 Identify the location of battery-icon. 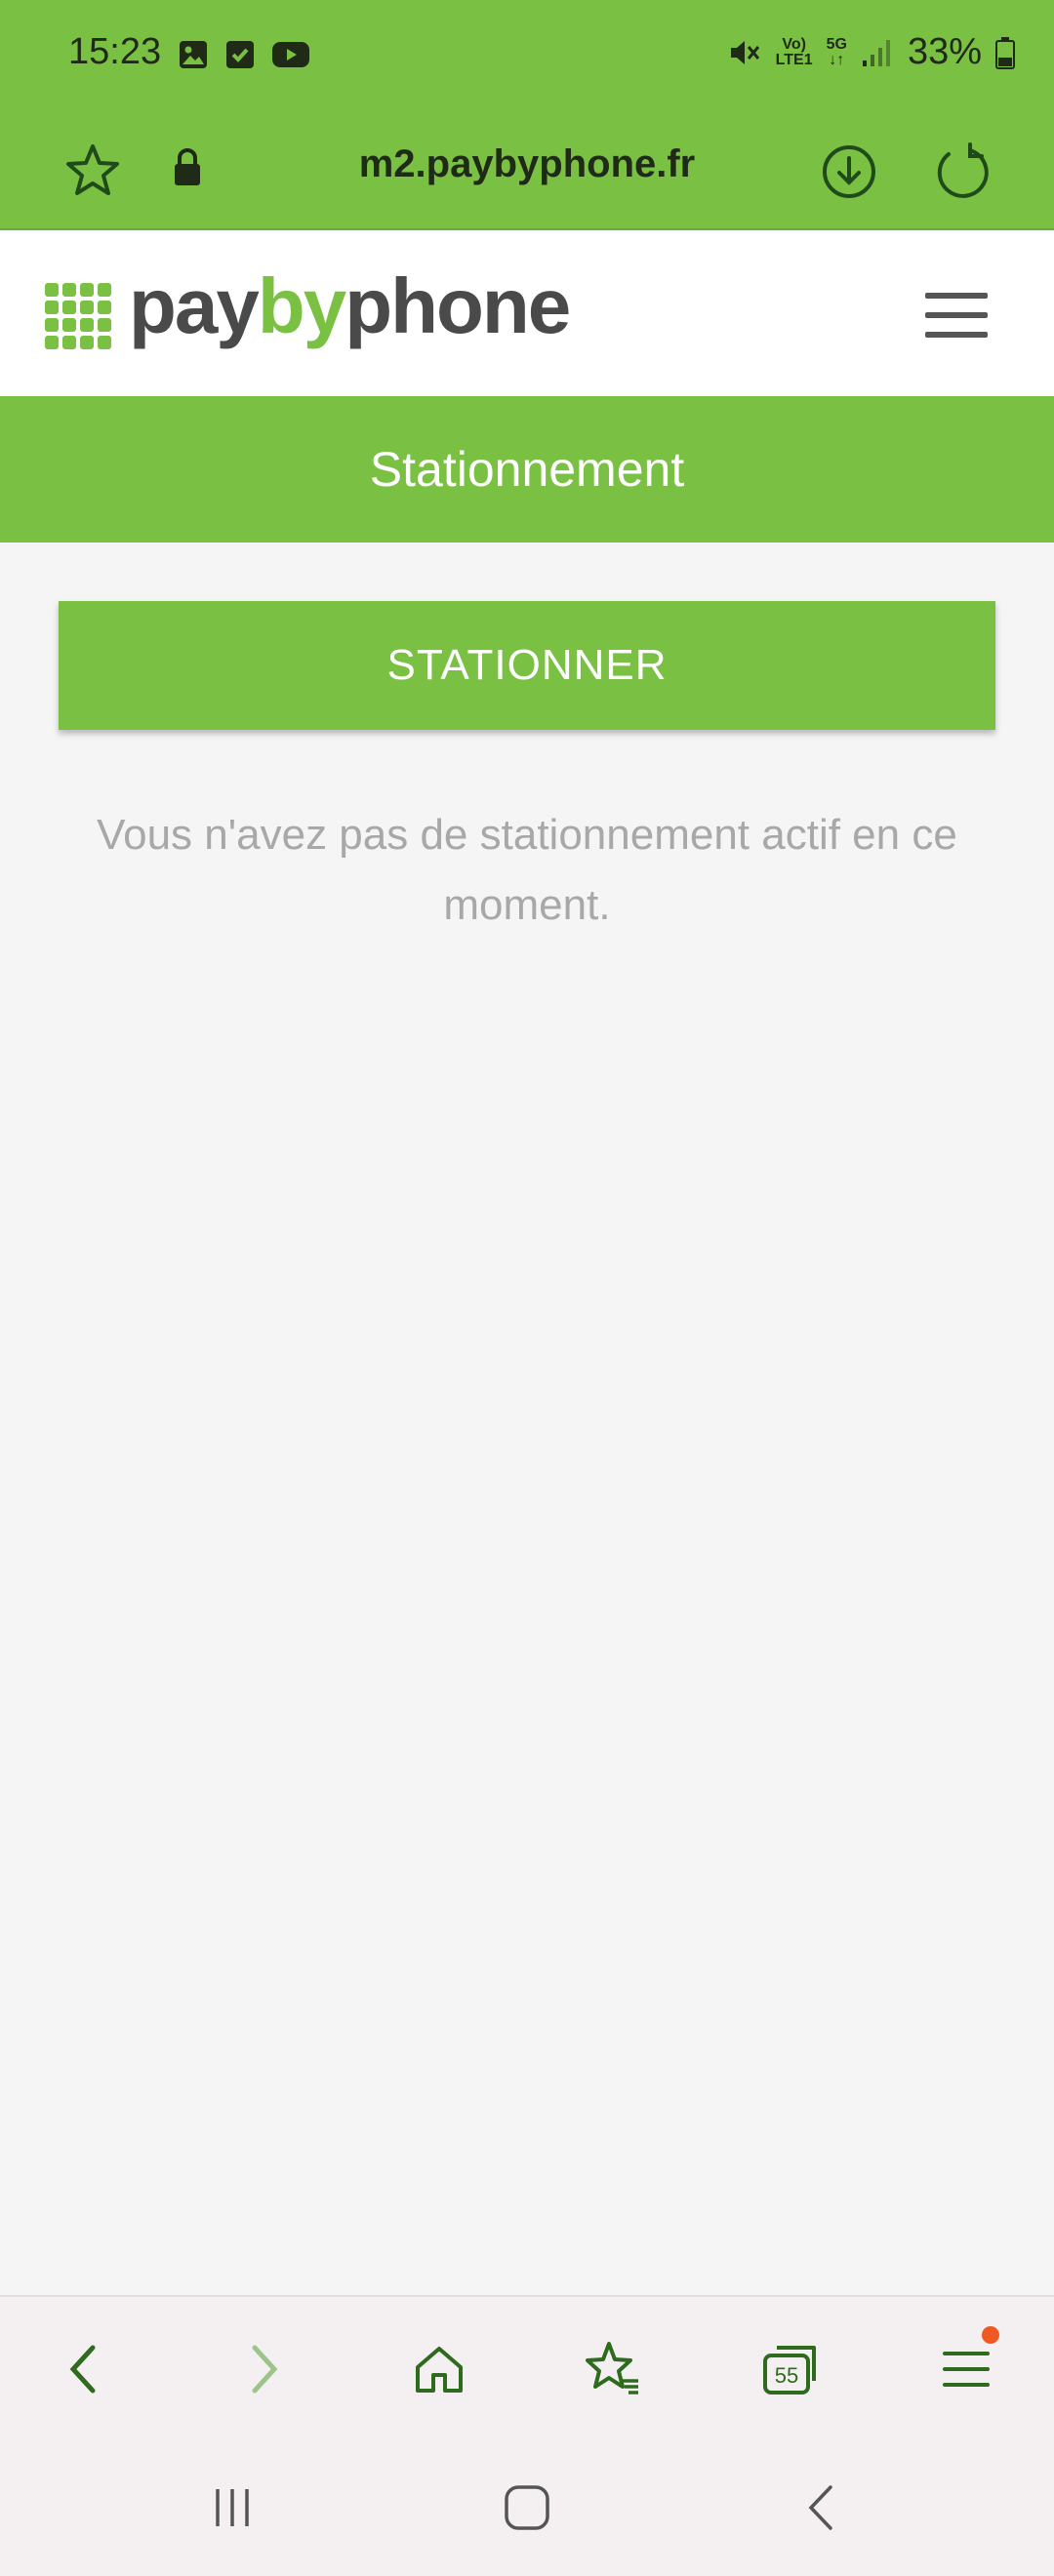
(1005, 52).